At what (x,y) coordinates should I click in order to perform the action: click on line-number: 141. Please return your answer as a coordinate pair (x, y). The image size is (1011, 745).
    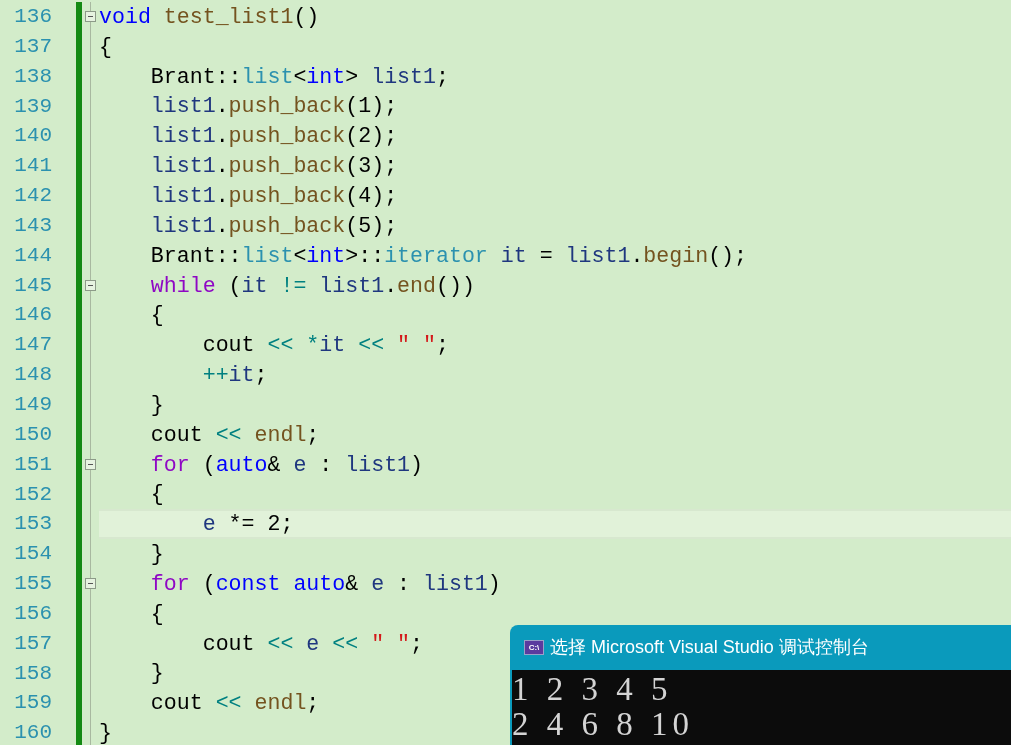
    Looking at the image, I should click on (32, 166).